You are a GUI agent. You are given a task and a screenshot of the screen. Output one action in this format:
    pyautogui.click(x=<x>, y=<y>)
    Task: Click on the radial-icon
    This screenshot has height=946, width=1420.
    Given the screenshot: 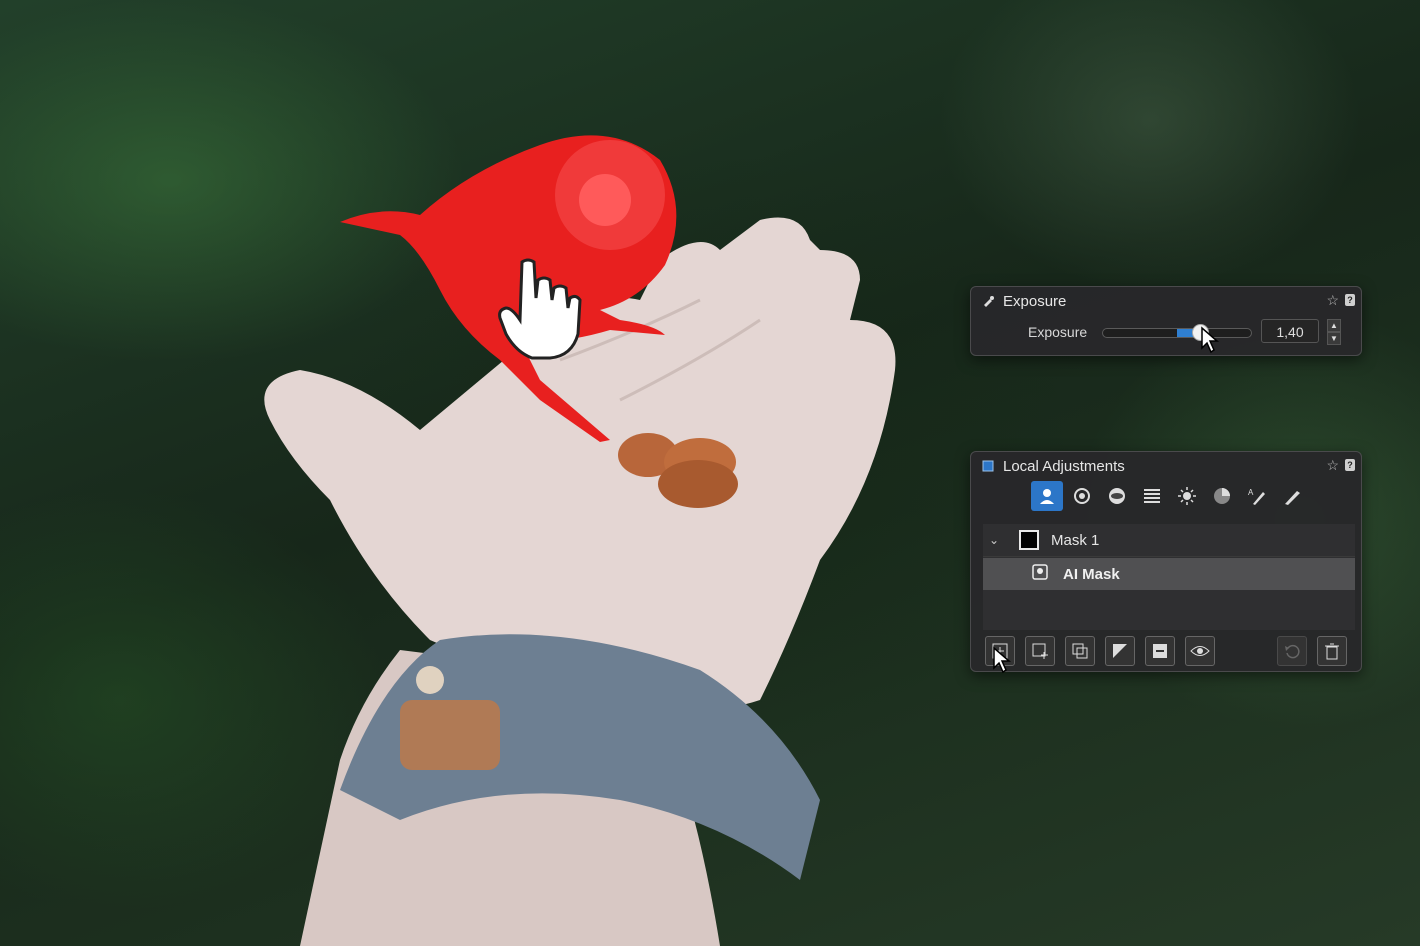 What is the action you would take?
    pyautogui.click(x=1117, y=496)
    